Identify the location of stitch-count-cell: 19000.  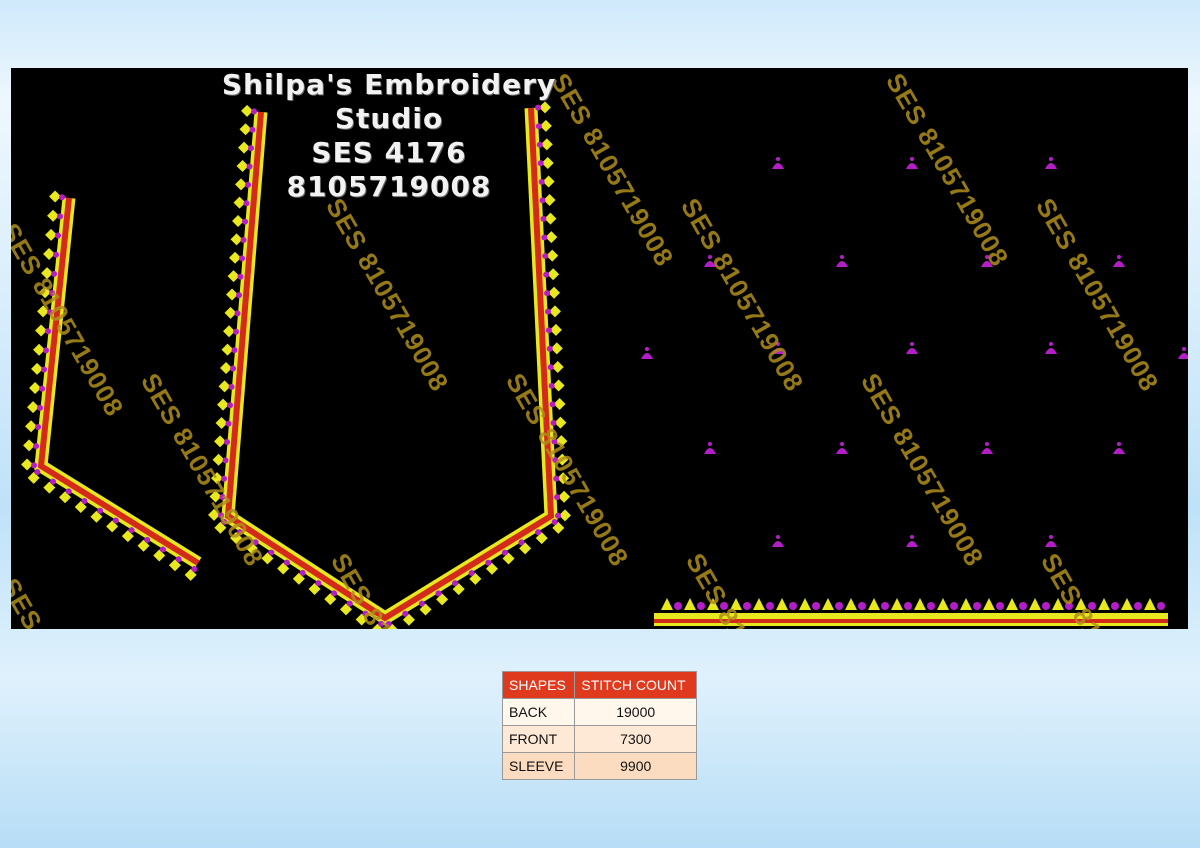
(635, 712).